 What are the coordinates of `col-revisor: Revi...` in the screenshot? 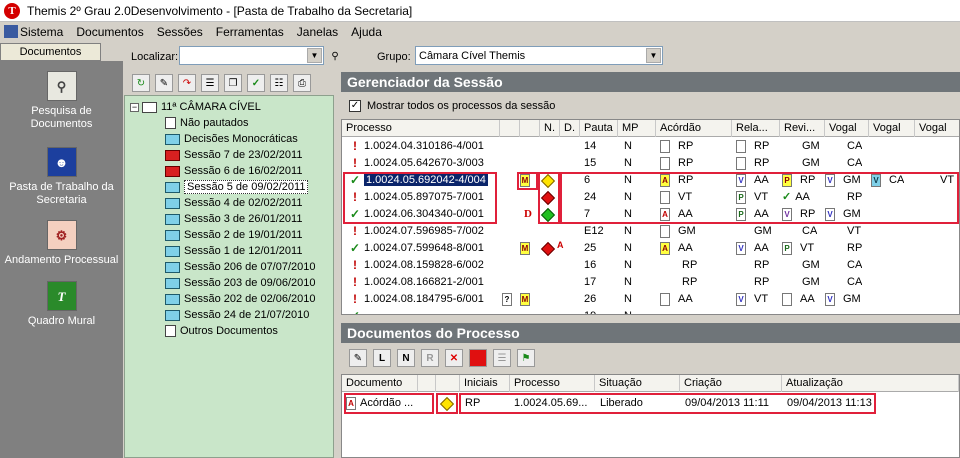 It's located at (802, 128).